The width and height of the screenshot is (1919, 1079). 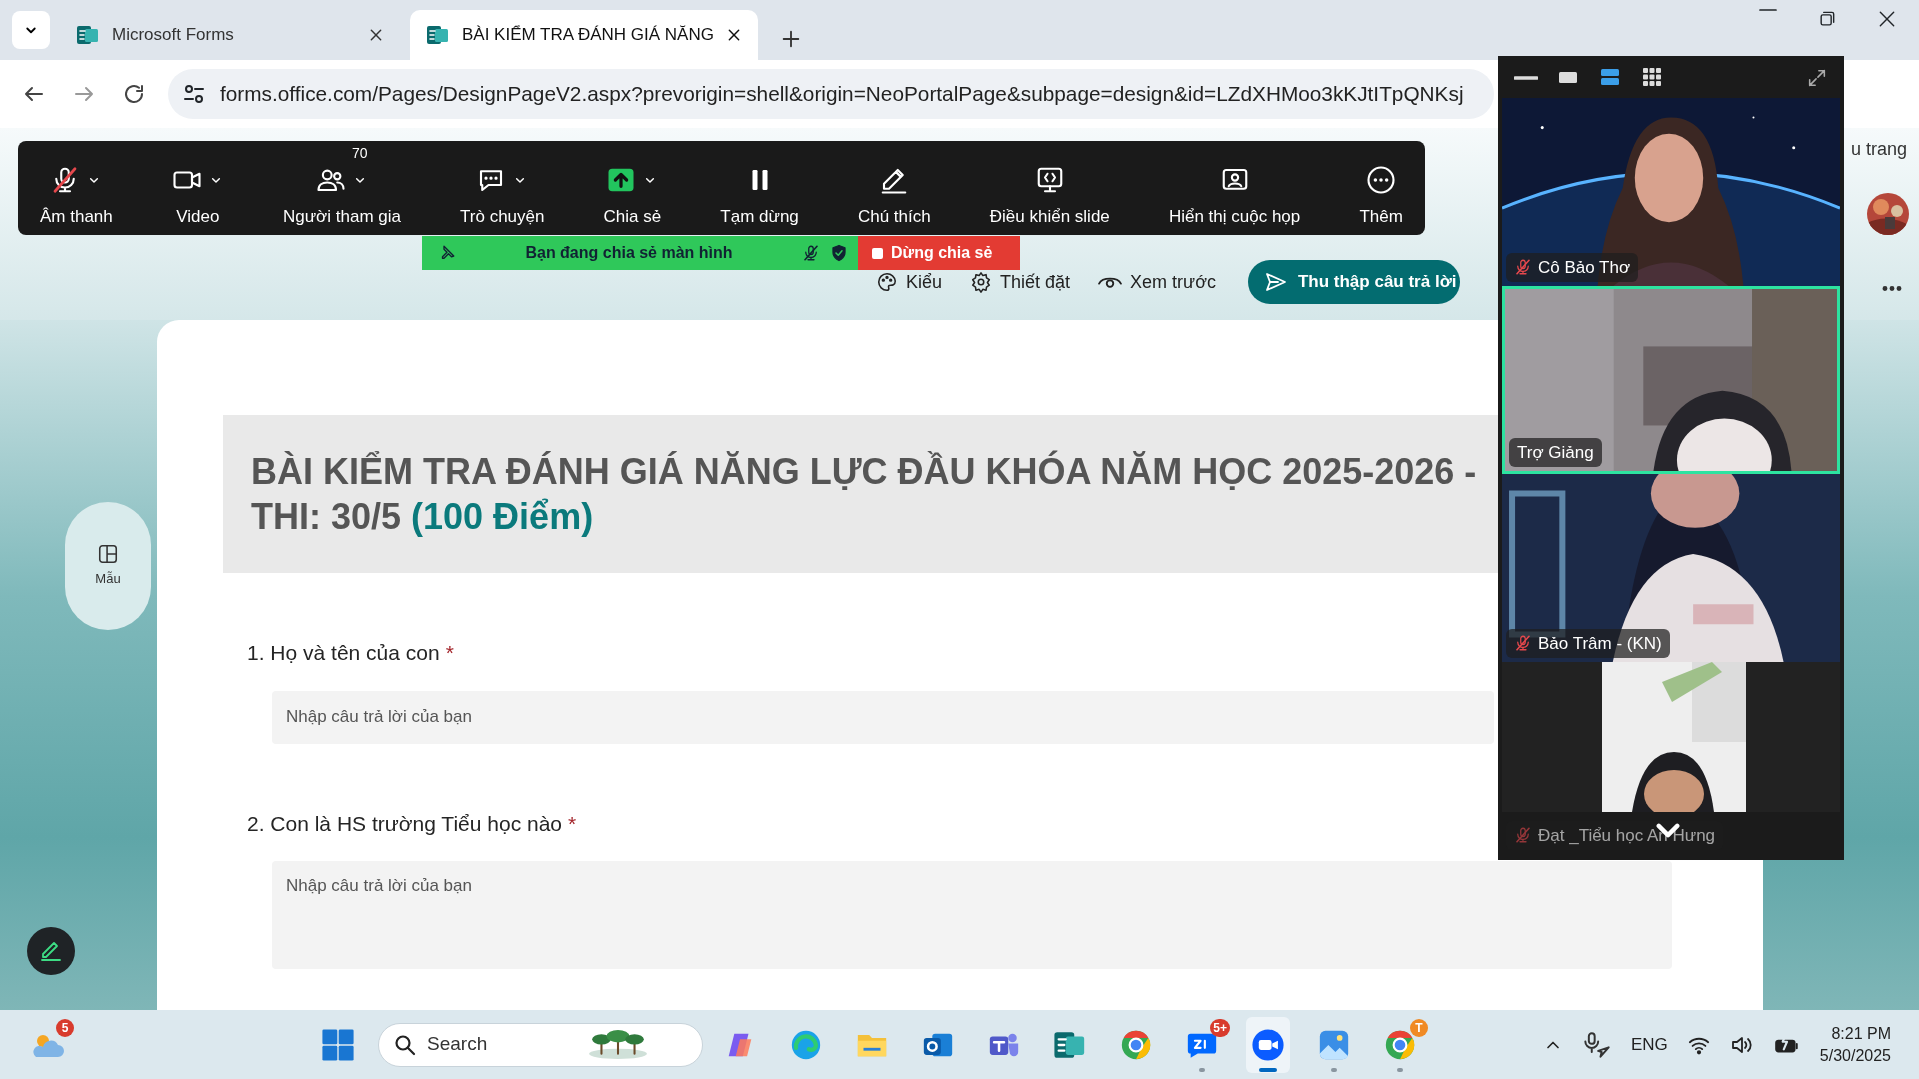 What do you see at coordinates (1157, 282) in the screenshot?
I see `preview-button: Xem trước` at bounding box center [1157, 282].